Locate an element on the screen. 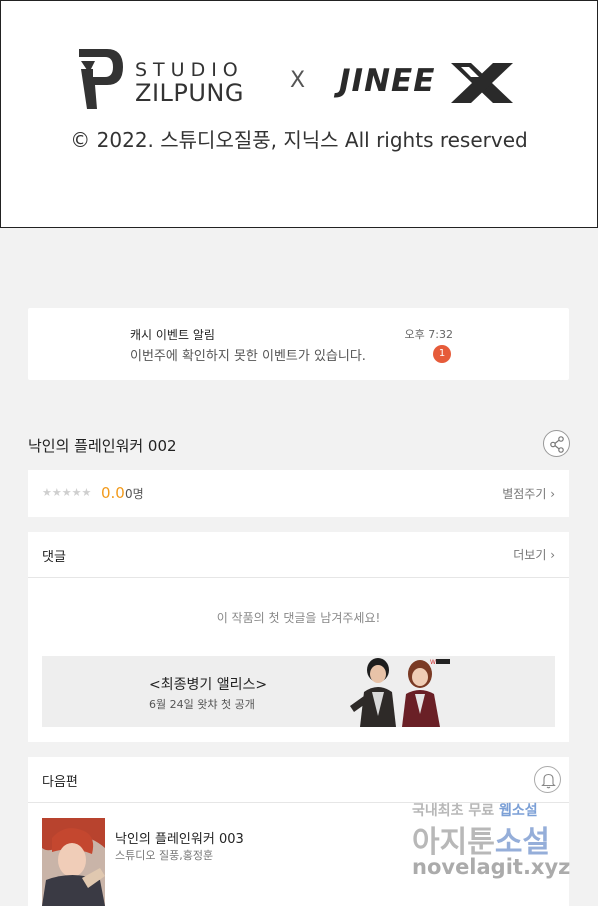 The width and height of the screenshot is (598, 906). next-episode-thumbnail is located at coordinates (73, 862).